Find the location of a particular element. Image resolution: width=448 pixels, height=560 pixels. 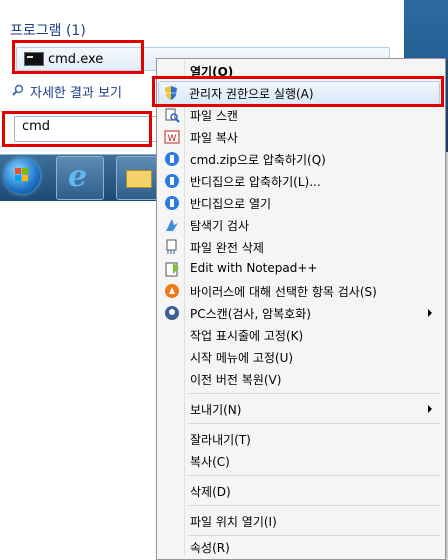

menu-item-explorer-scan: 탐색기 검사 is located at coordinates (301, 225).